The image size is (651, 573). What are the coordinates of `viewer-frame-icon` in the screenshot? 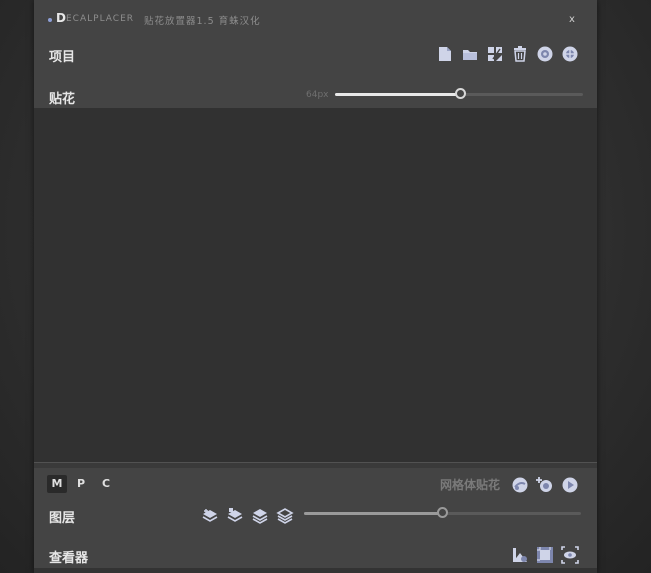 It's located at (545, 555).